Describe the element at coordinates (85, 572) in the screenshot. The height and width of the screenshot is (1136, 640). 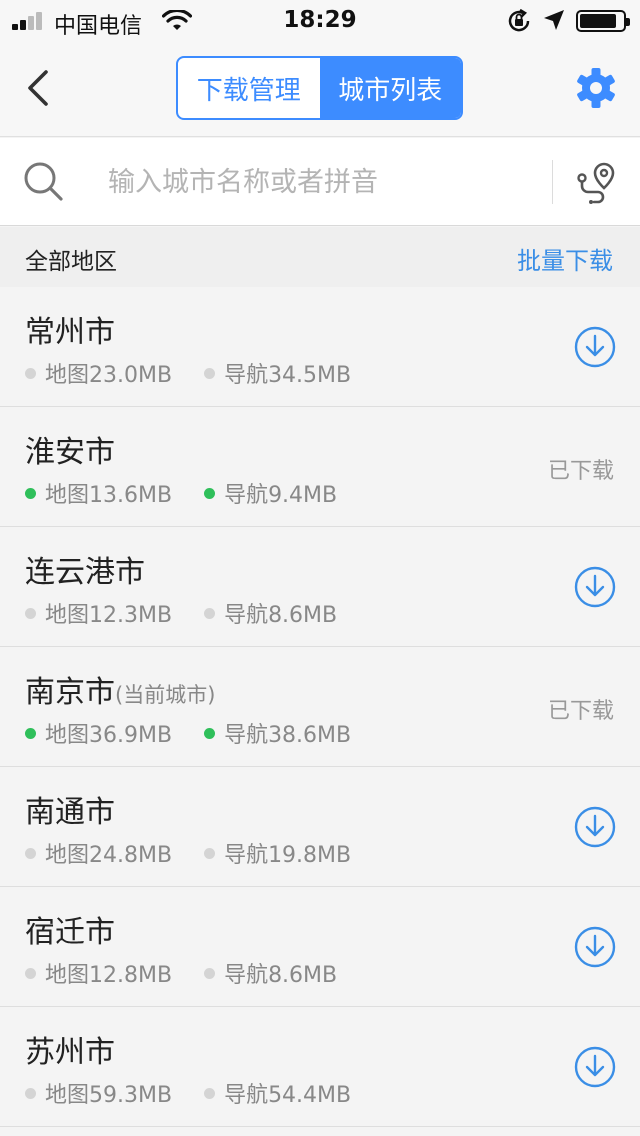
I see `city-name: 连云港市` at that location.